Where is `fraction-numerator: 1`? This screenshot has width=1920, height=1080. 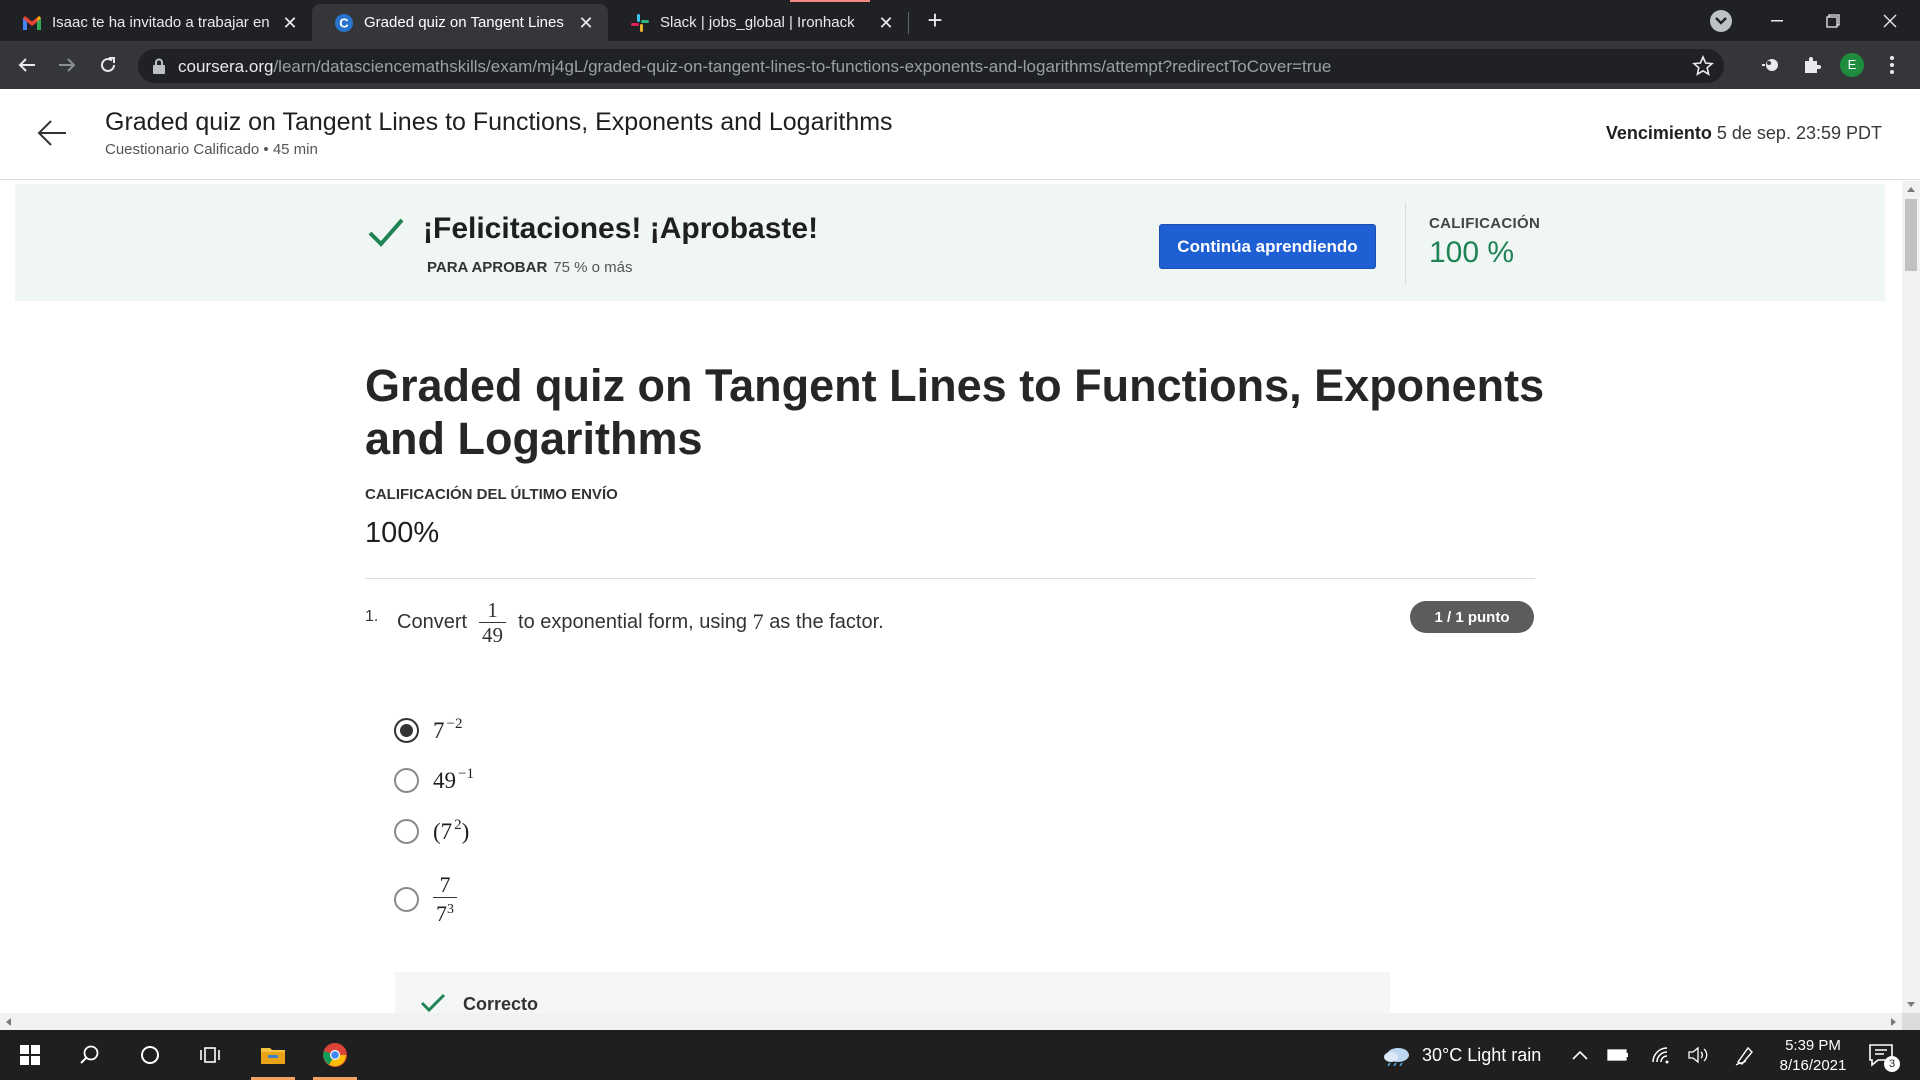 fraction-numerator: 1 is located at coordinates (492, 609).